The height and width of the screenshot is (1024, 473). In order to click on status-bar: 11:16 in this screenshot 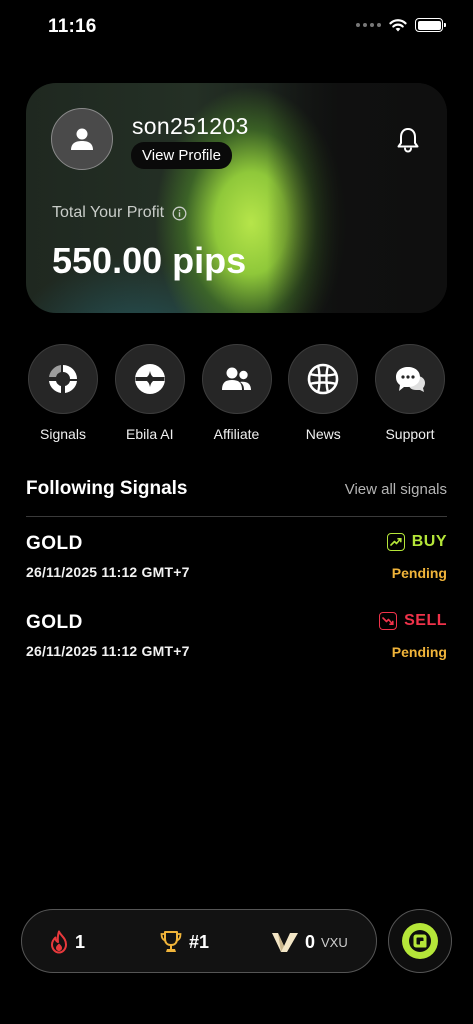, I will do `click(236, 27)`.